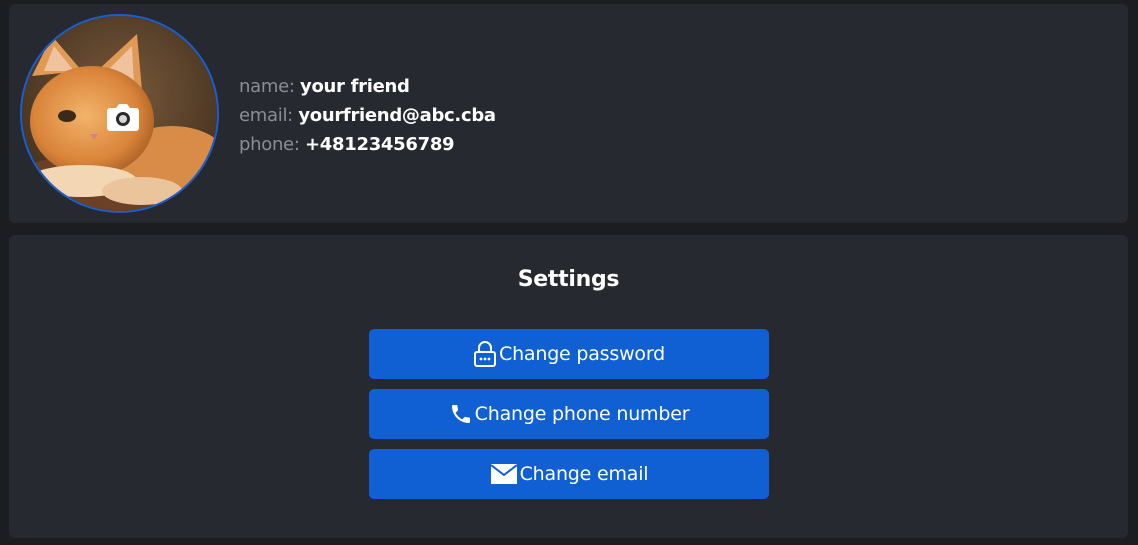 The width and height of the screenshot is (1138, 545). Describe the element at coordinates (269, 144) in the screenshot. I see `phone-label: phone:` at that location.